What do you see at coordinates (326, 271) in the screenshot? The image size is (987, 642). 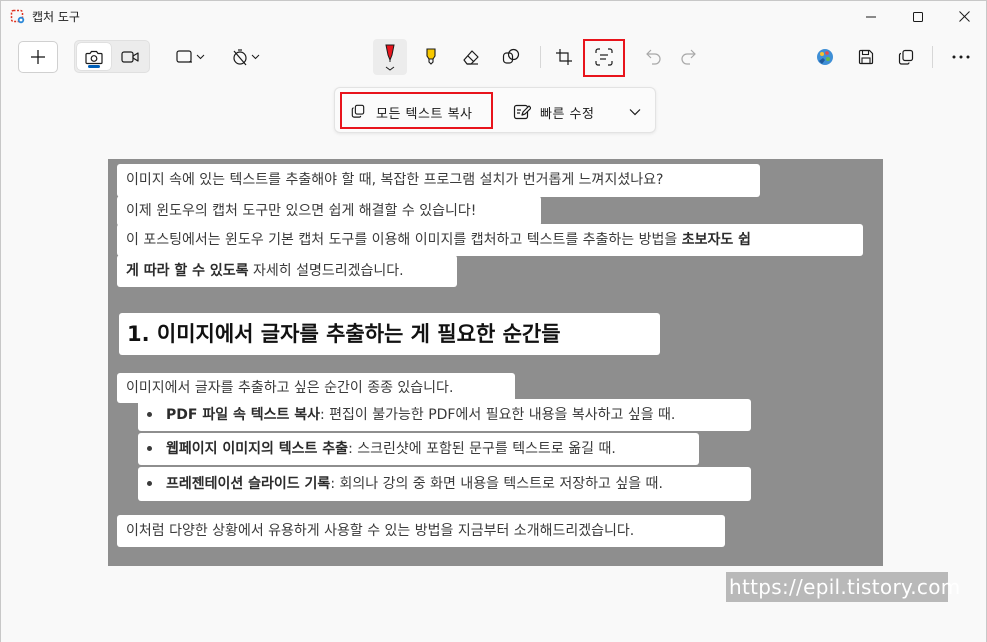 I see `text-line-content: 자세히 설명드리겠습니다.` at bounding box center [326, 271].